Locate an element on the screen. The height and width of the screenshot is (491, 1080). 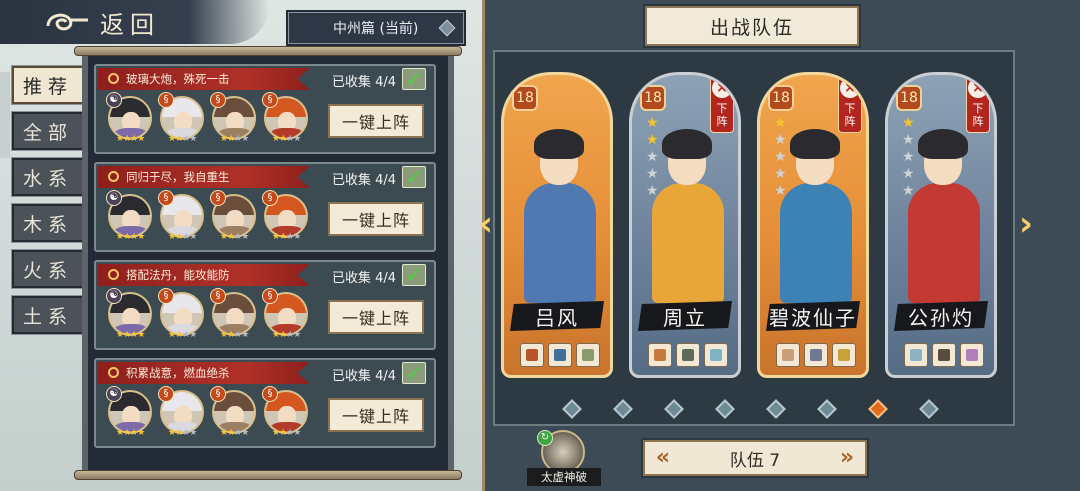
tab-fire: 火系 is located at coordinates (48, 269).